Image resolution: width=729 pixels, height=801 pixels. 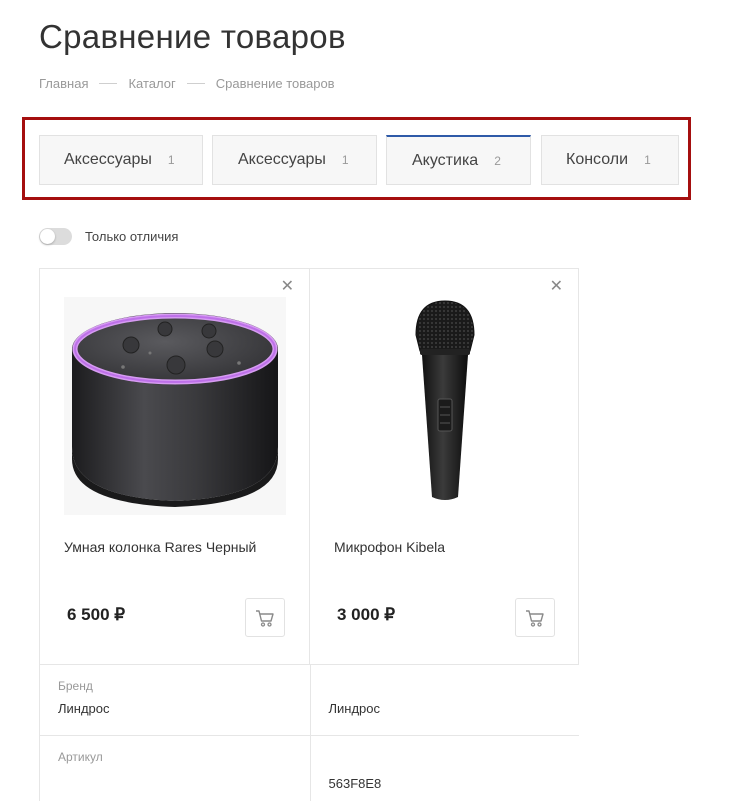 What do you see at coordinates (445, 400) in the screenshot?
I see `microphone-illustration` at bounding box center [445, 400].